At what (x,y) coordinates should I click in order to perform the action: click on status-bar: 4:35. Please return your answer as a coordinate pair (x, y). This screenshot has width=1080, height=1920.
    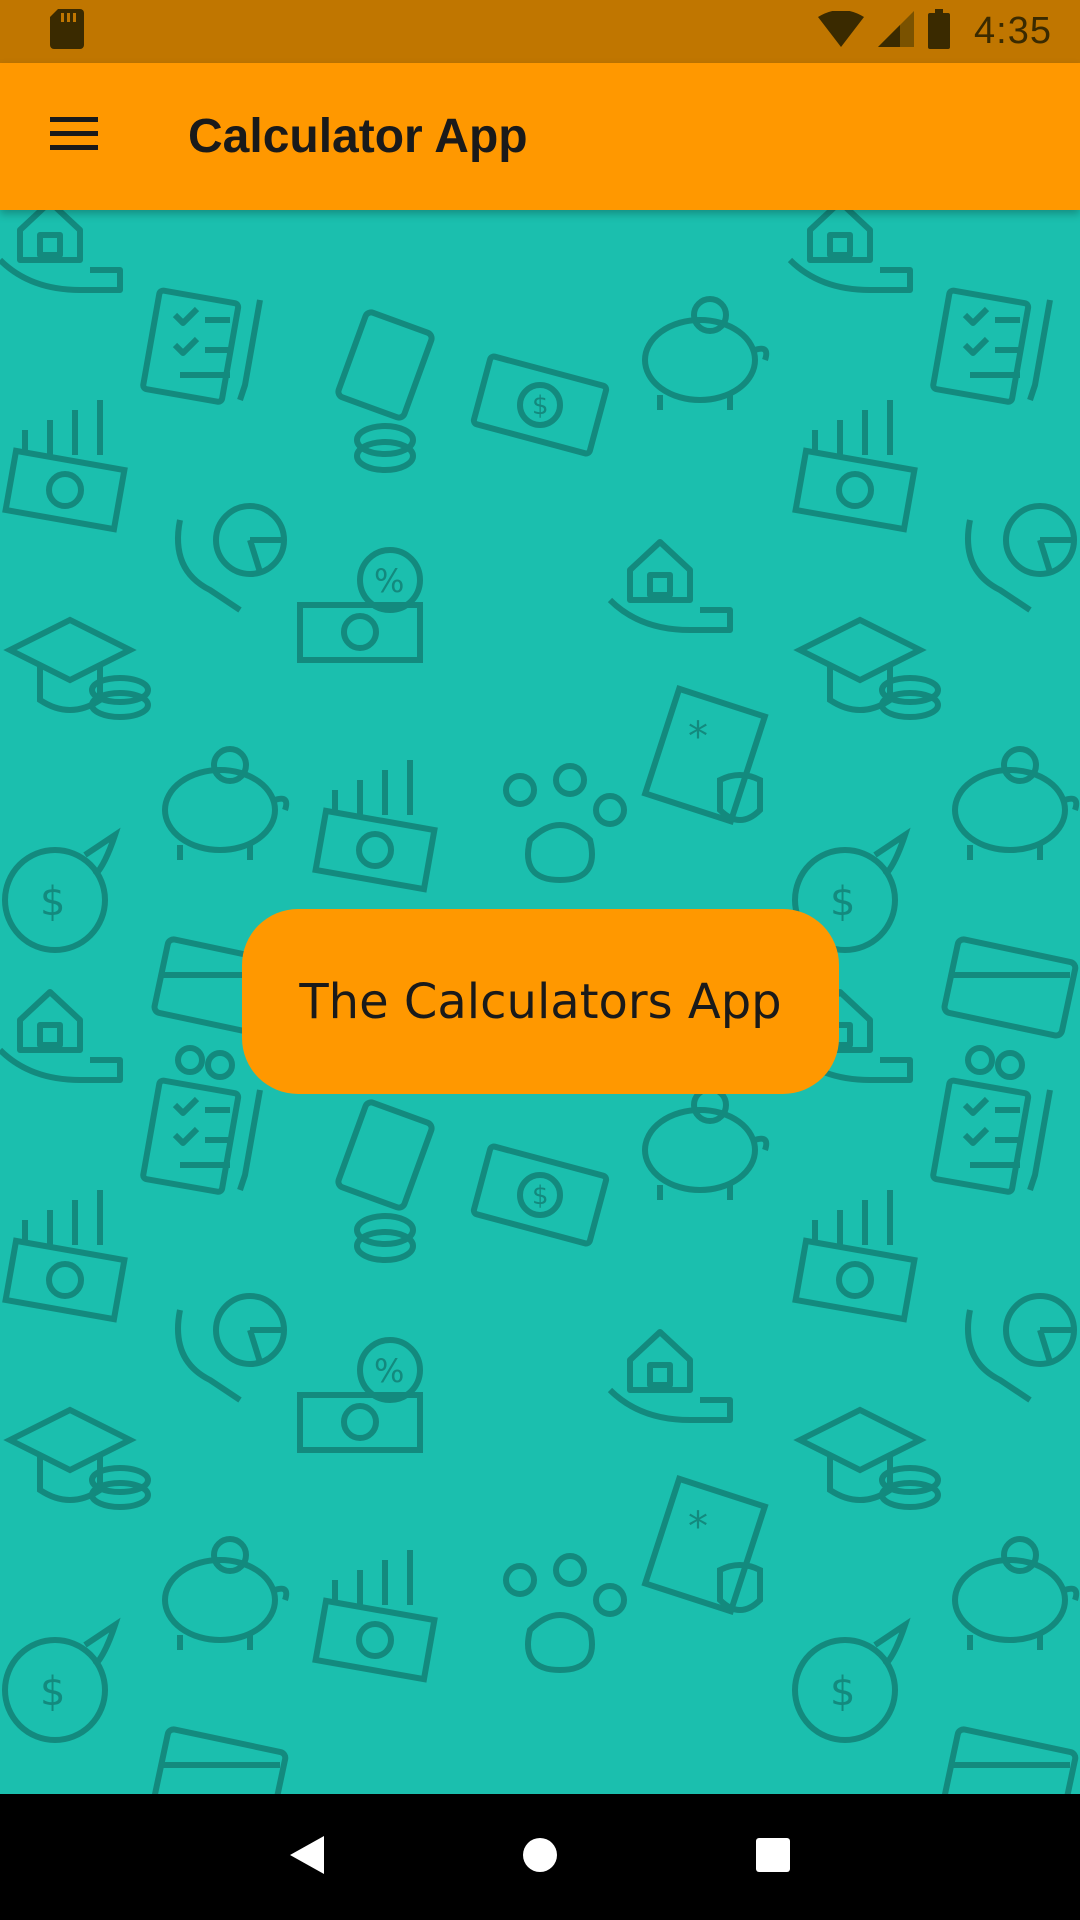
    Looking at the image, I should click on (540, 31).